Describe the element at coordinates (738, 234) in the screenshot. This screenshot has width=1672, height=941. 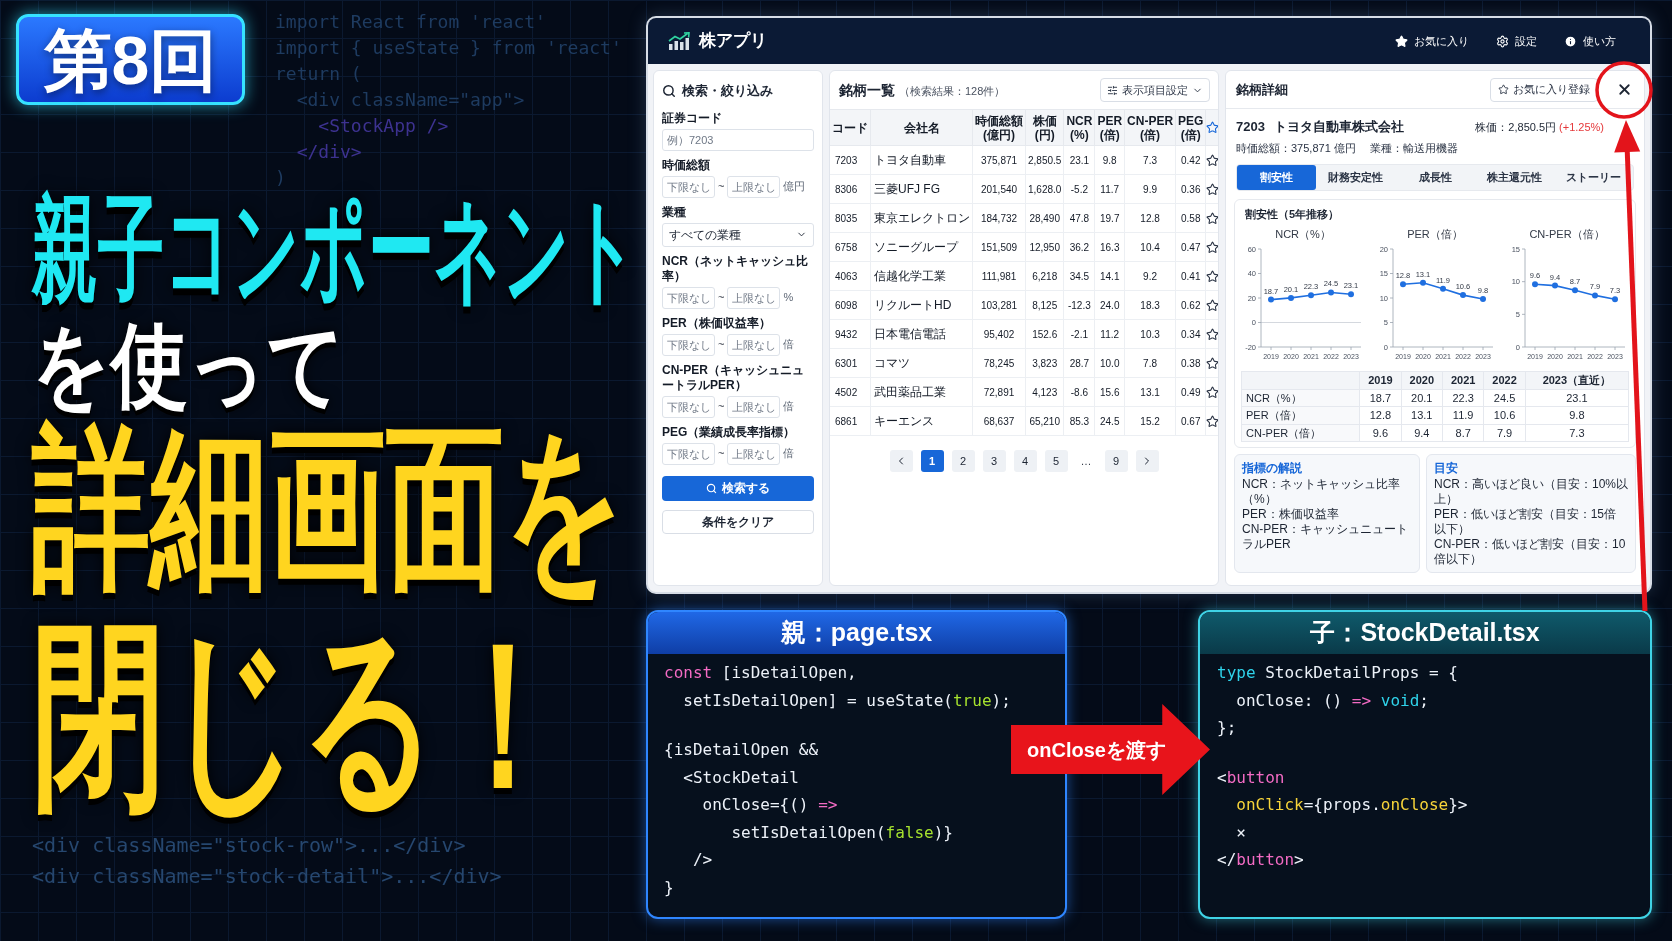
I see `industry-select: すべての業種` at that location.